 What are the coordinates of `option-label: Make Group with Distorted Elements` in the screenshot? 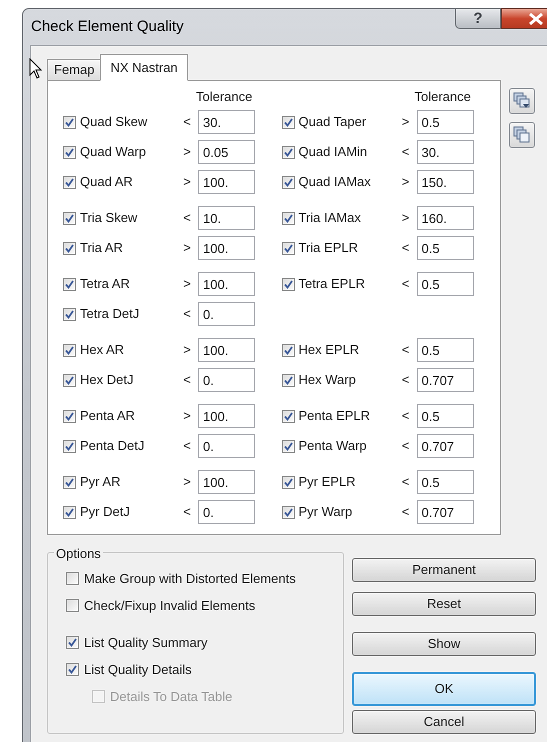 It's located at (190, 579).